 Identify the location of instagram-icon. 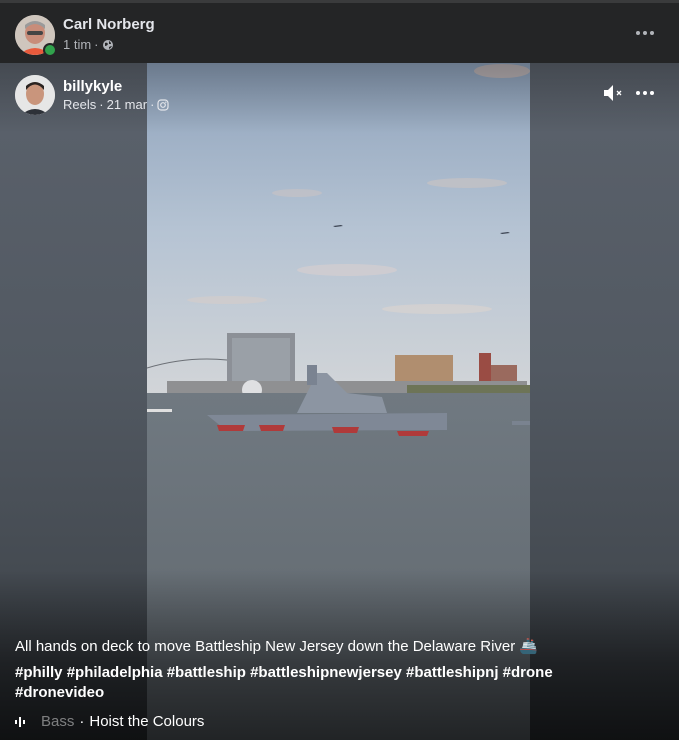
(163, 104).